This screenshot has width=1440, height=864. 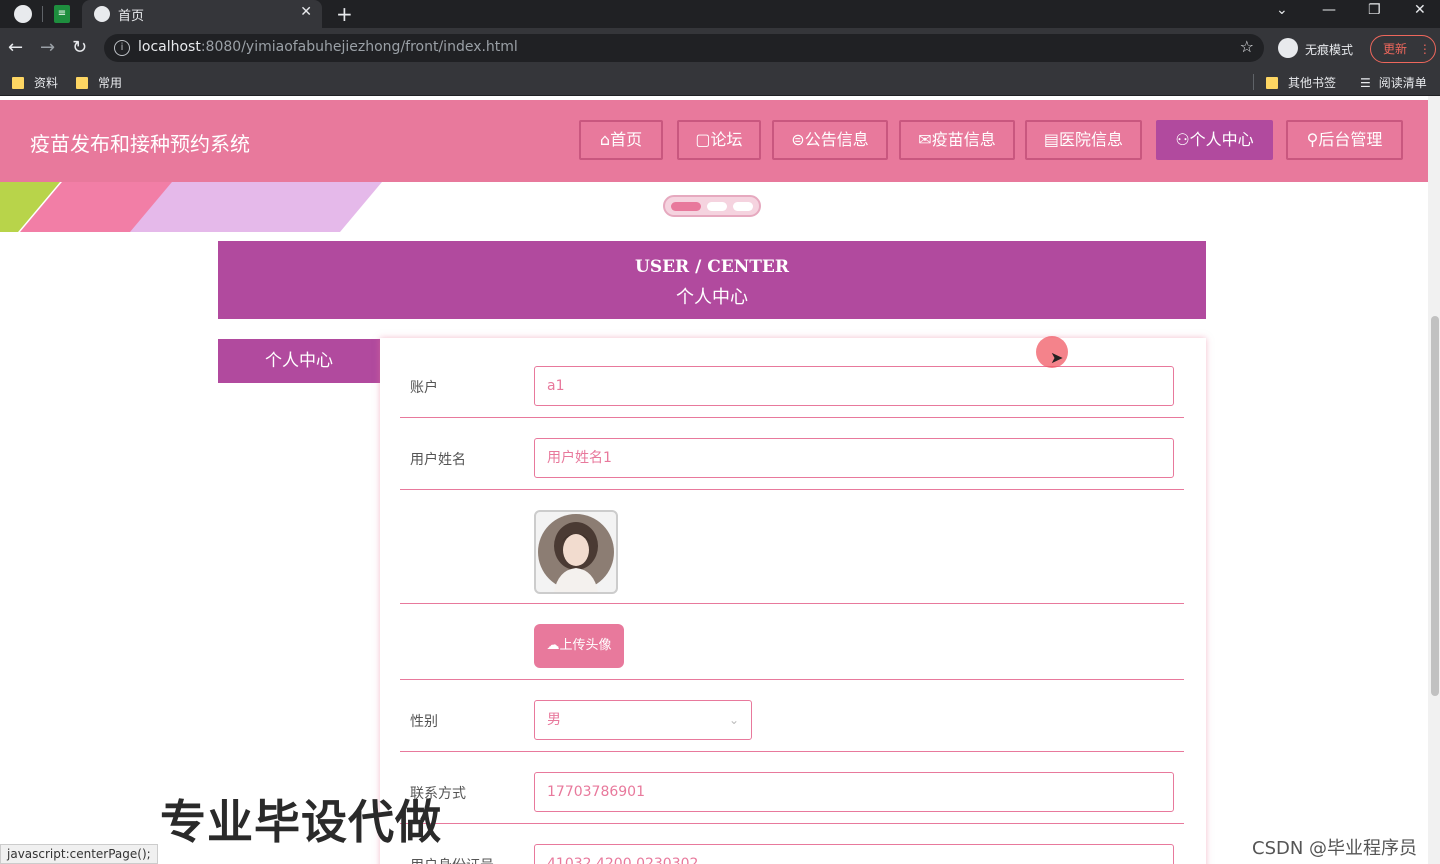 What do you see at coordinates (1057, 357) in the screenshot?
I see `mouse-cursor-icon: ➤` at bounding box center [1057, 357].